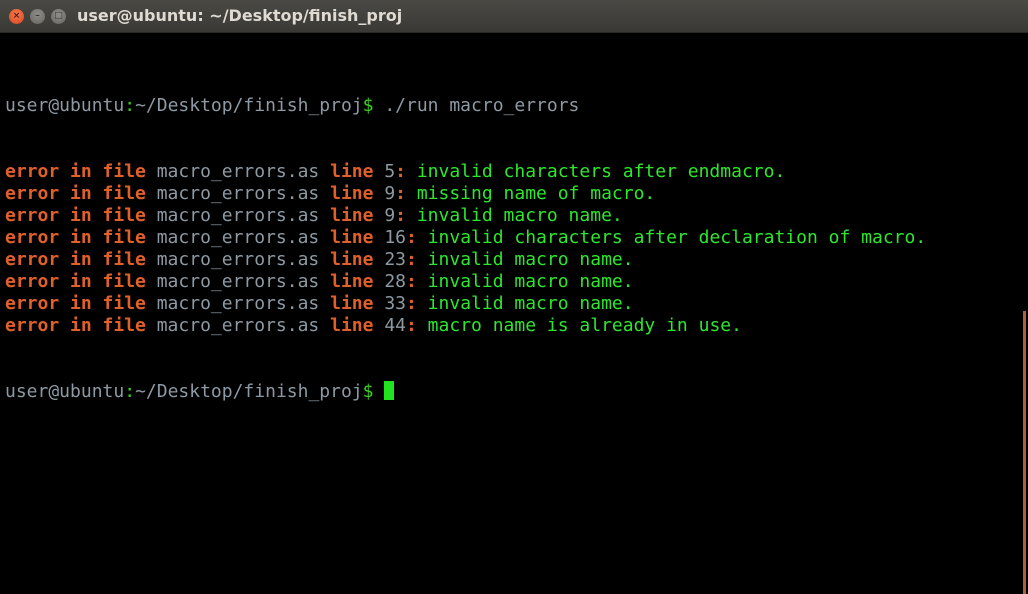 This screenshot has width=1028, height=594. I want to click on close-window-button: ×, so click(16, 16).